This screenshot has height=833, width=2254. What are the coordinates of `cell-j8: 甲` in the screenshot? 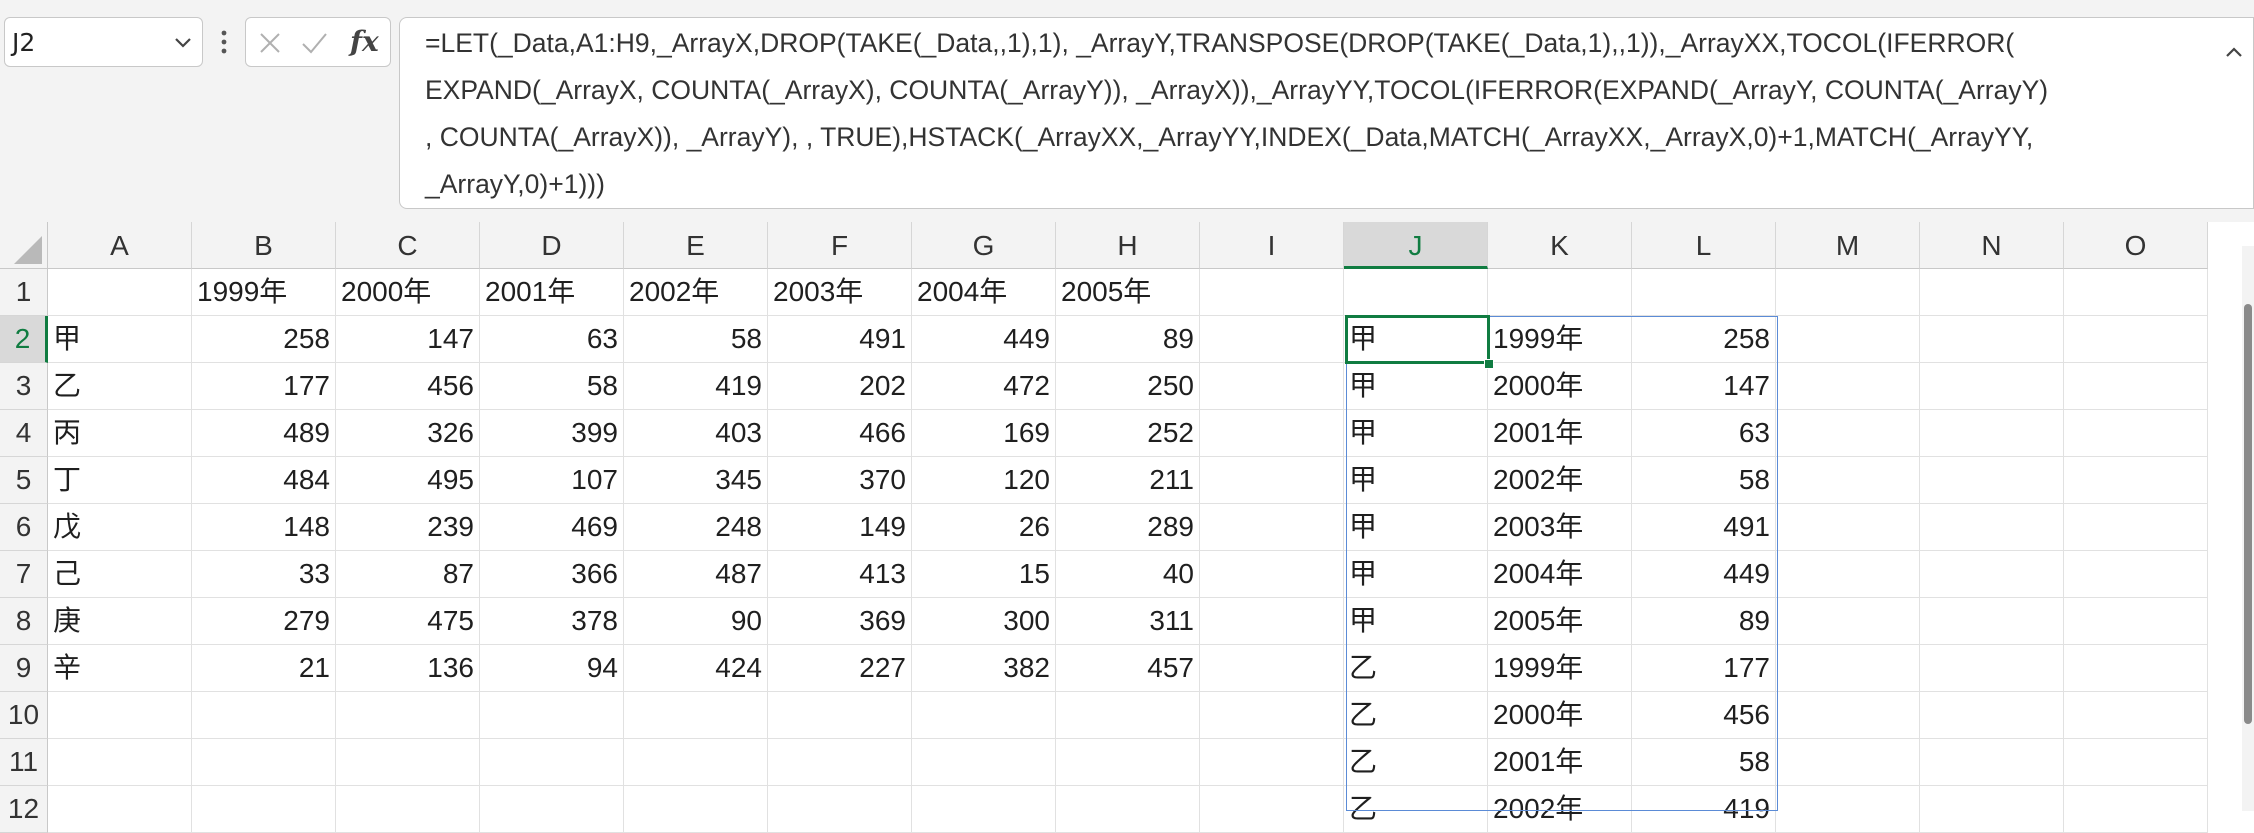 It's located at (1416, 621).